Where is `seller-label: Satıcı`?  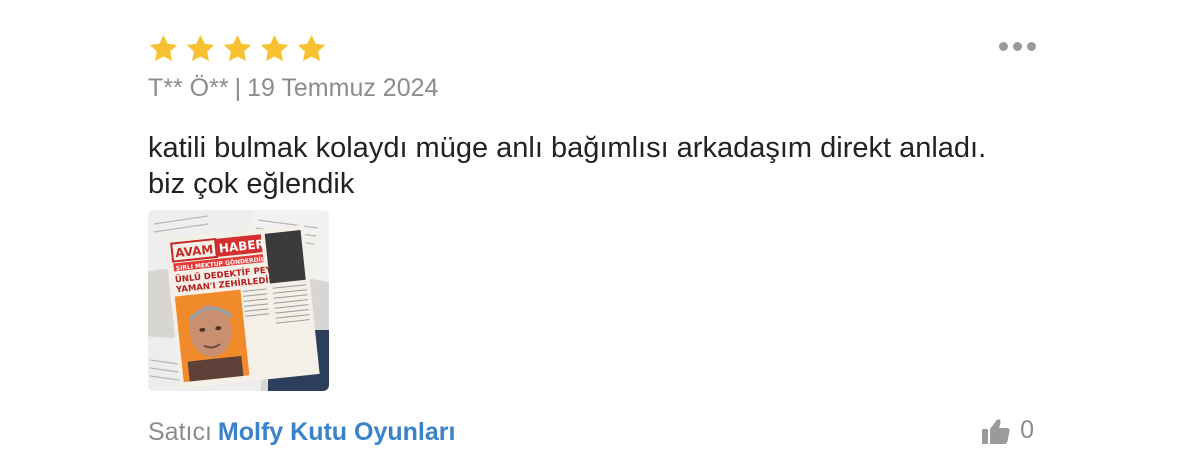 seller-label: Satıcı is located at coordinates (180, 432).